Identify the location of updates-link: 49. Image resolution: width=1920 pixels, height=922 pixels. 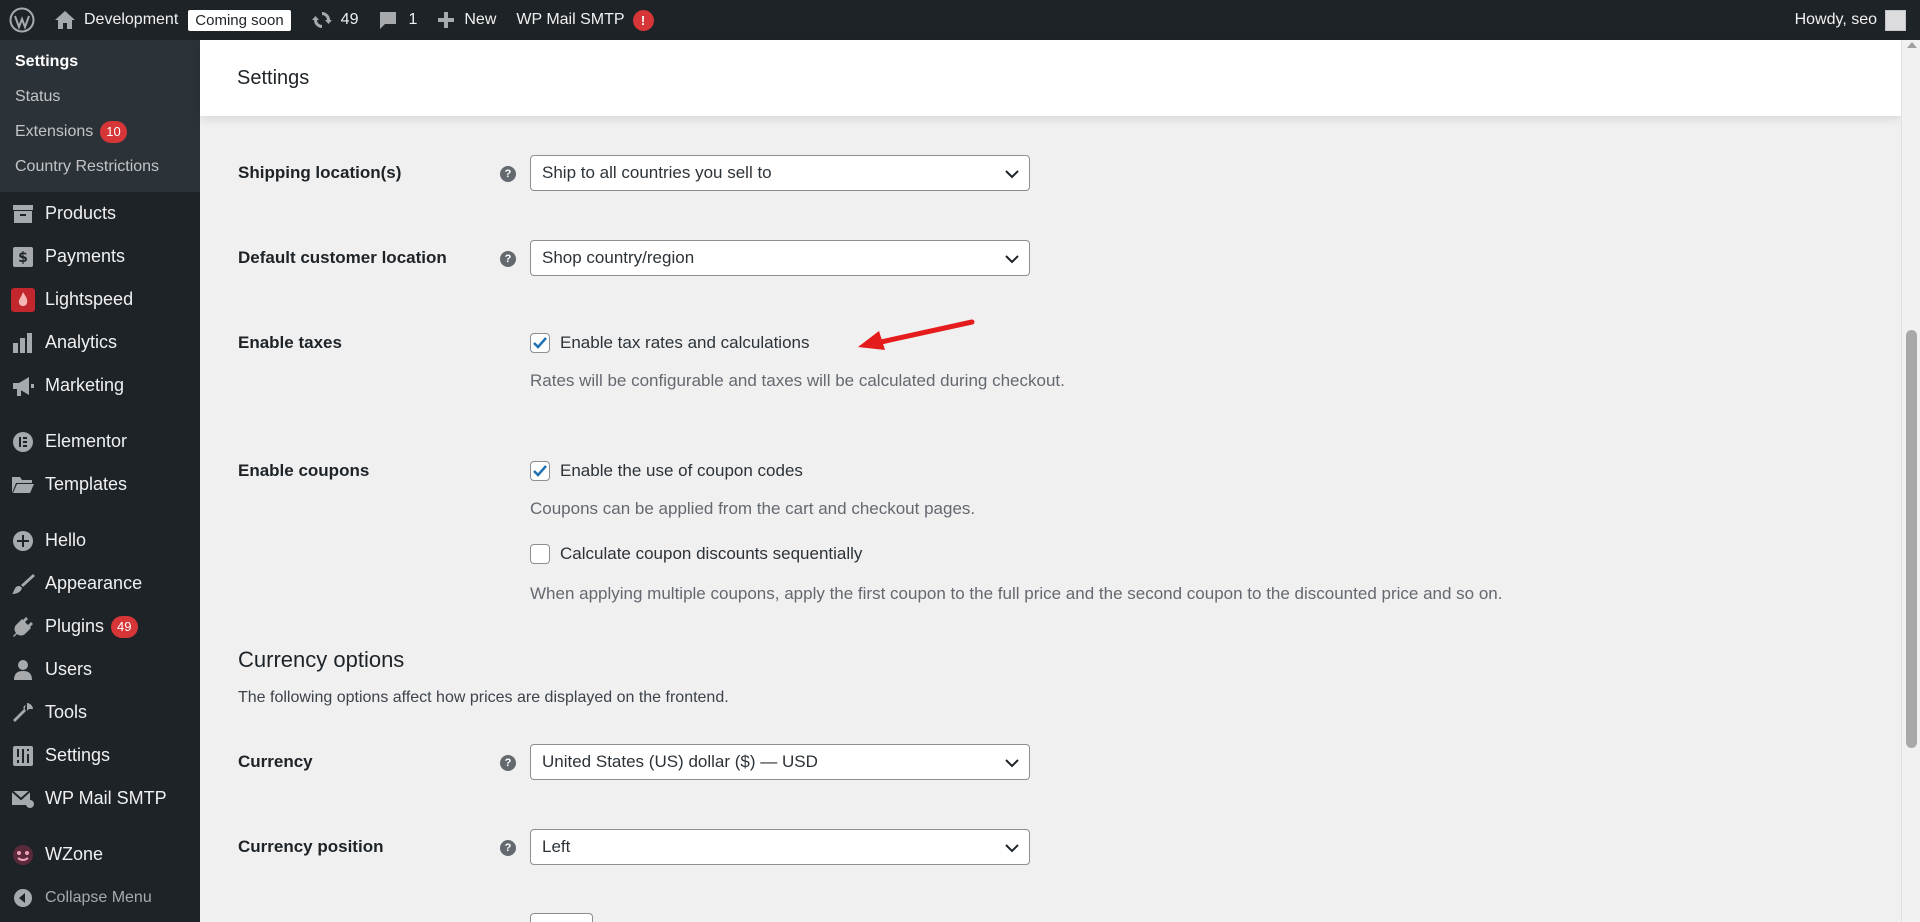
(335, 20).